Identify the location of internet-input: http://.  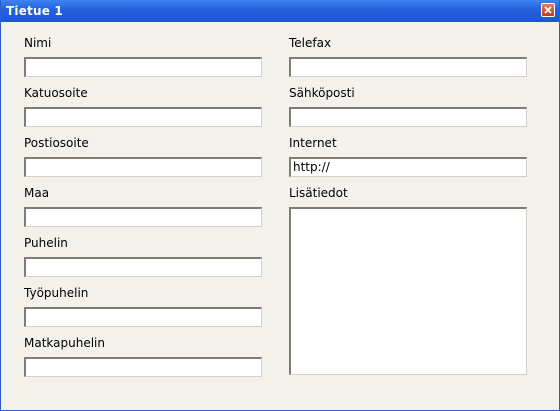
(408, 167).